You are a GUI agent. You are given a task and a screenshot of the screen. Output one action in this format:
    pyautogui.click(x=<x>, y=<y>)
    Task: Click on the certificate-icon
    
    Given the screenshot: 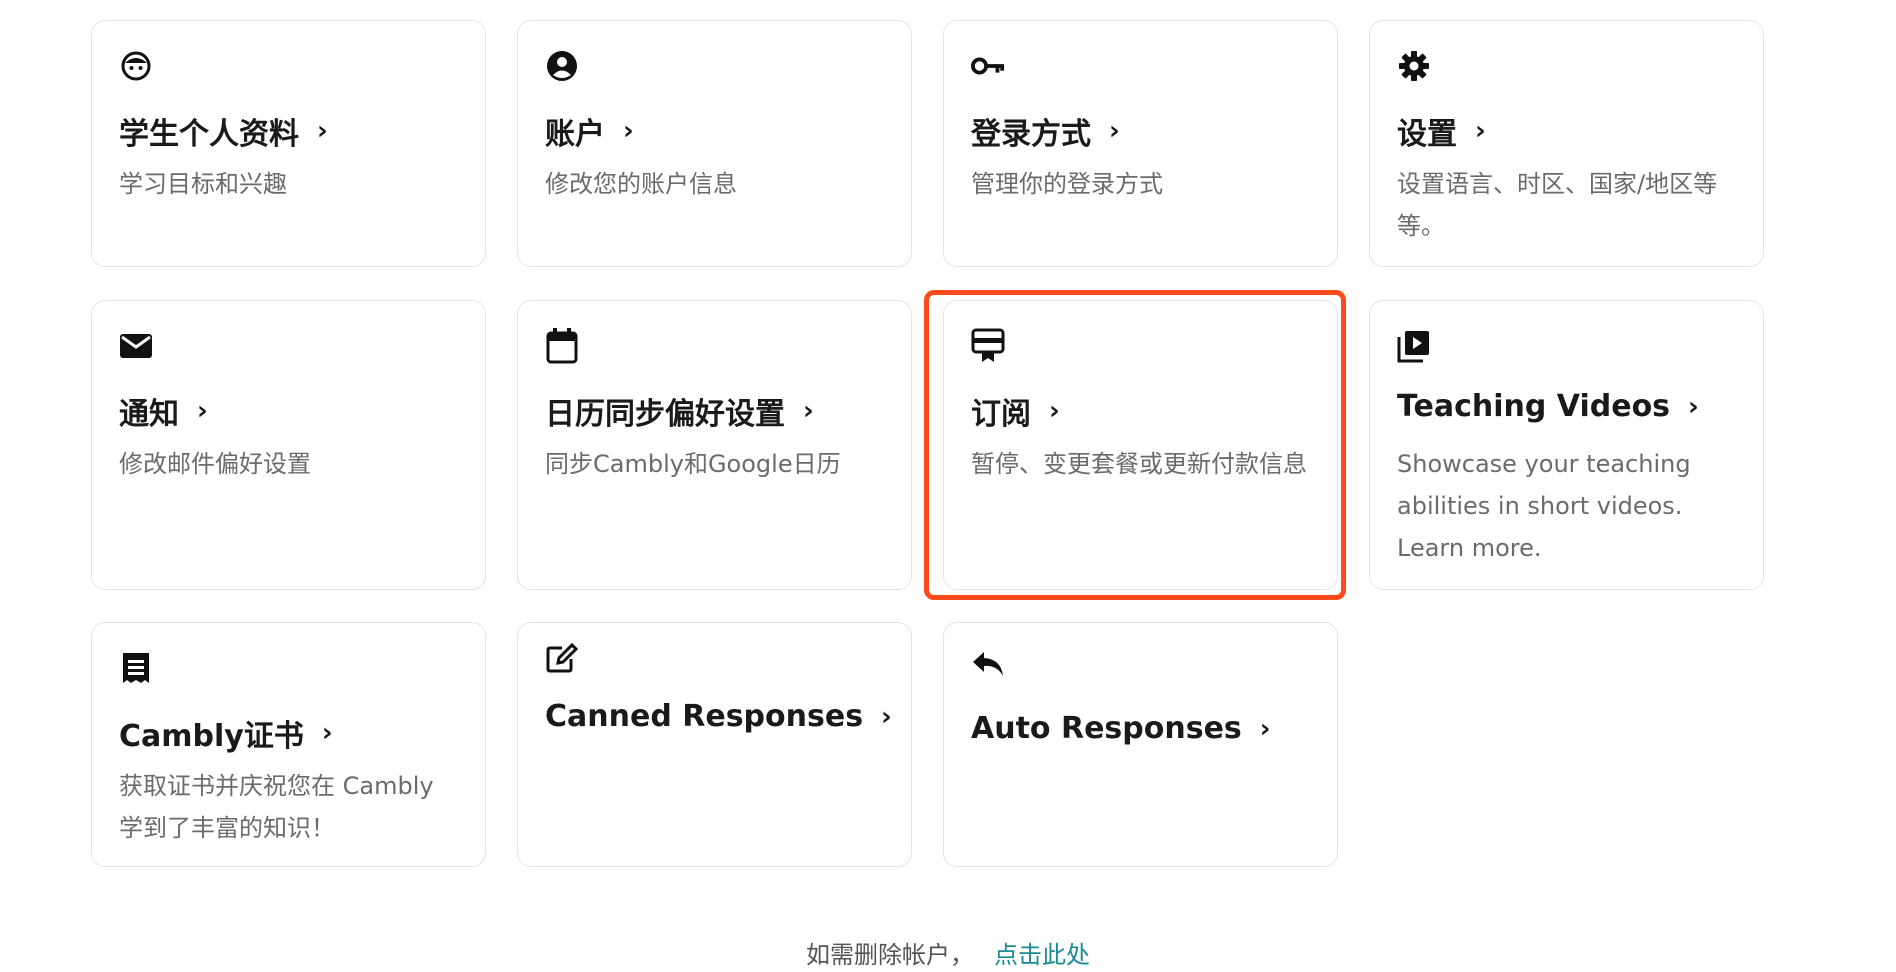 What is the action you would take?
    pyautogui.click(x=136, y=668)
    